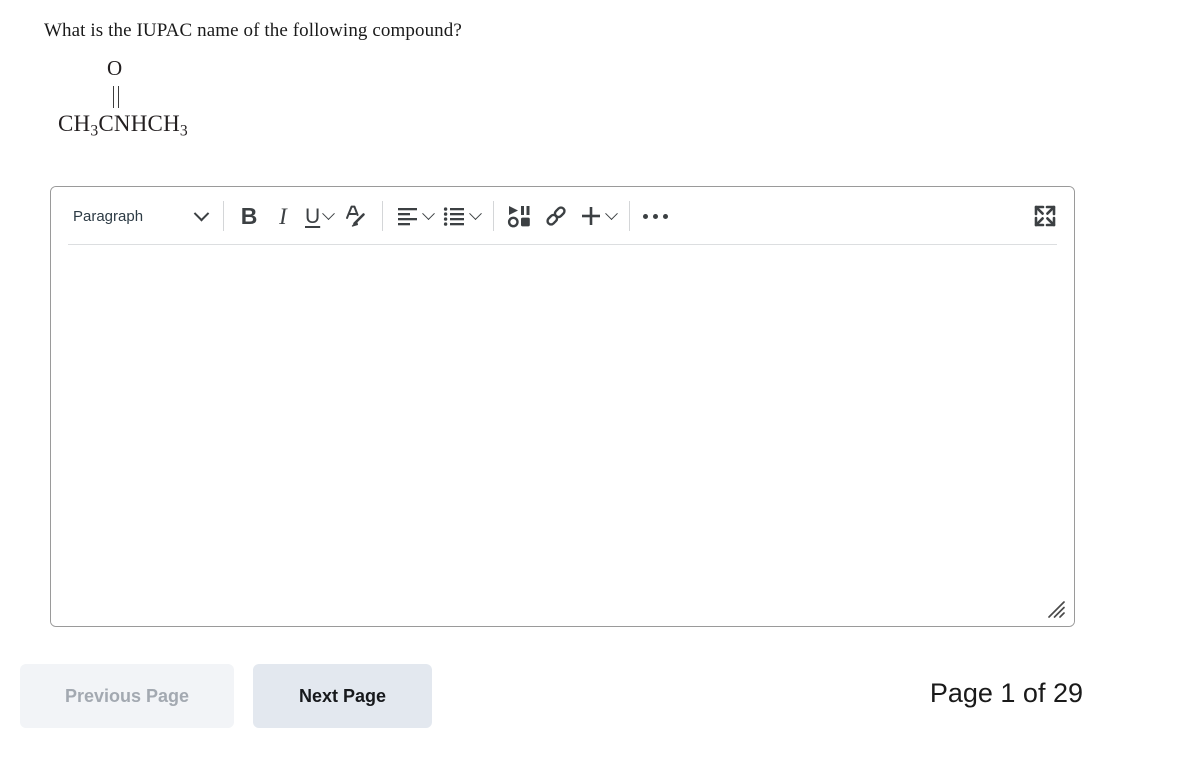 This screenshot has width=1200, height=767. I want to click on media-record-icon, so click(519, 217).